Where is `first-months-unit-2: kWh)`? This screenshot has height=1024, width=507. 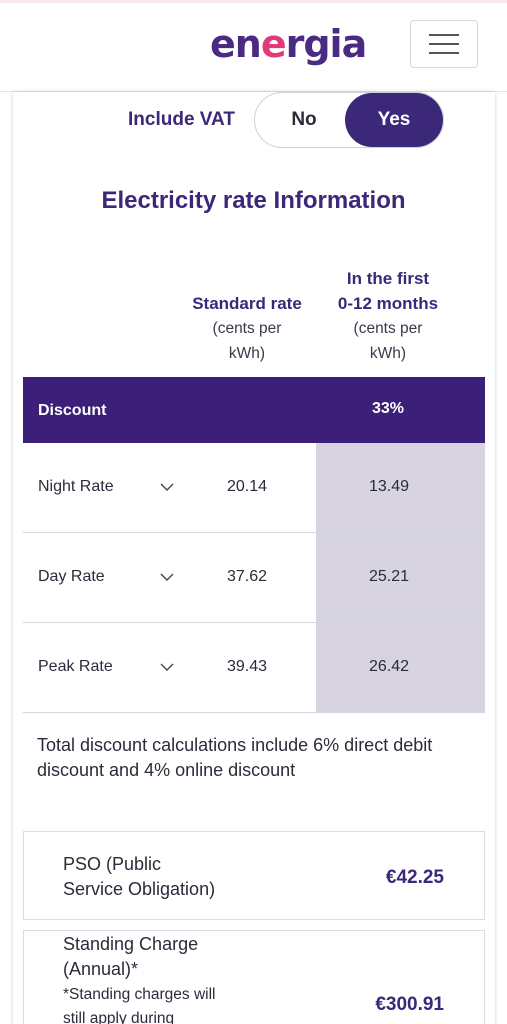
first-months-unit-2: kWh) is located at coordinates (388, 353).